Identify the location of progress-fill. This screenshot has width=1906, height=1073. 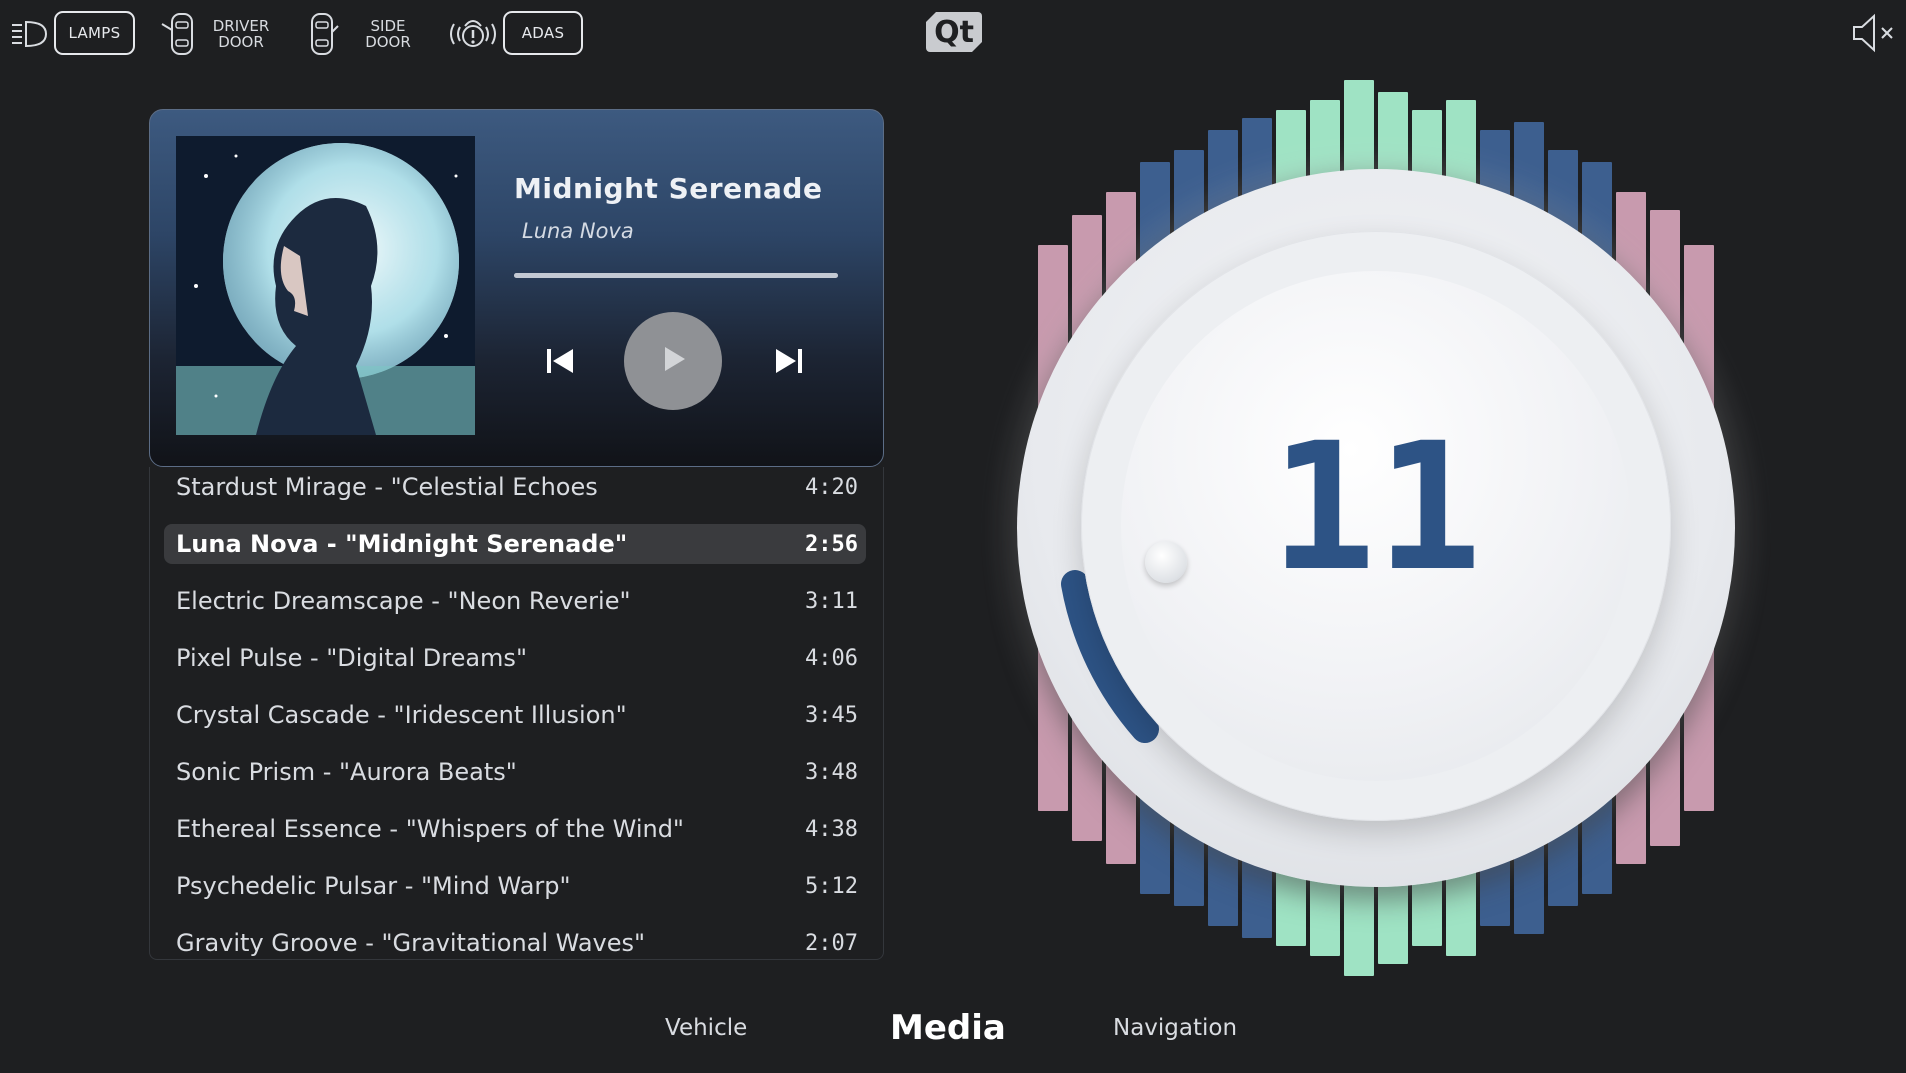
(676, 275).